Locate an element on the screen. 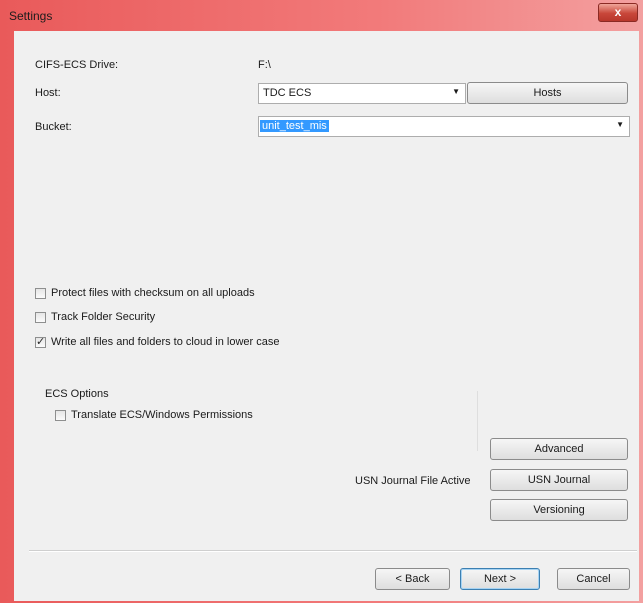  versioning-button: Versioning is located at coordinates (559, 510).